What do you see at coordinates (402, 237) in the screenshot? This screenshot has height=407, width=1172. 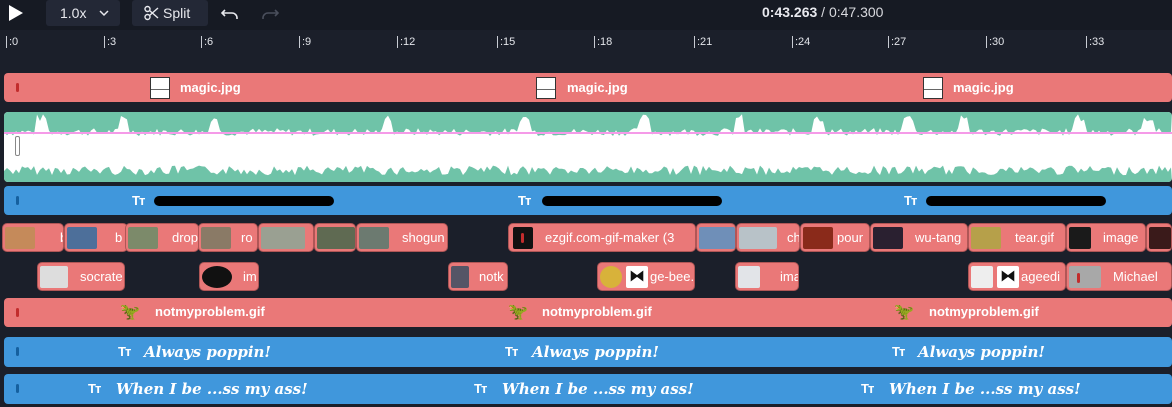 I see `gif-clip: shogun` at bounding box center [402, 237].